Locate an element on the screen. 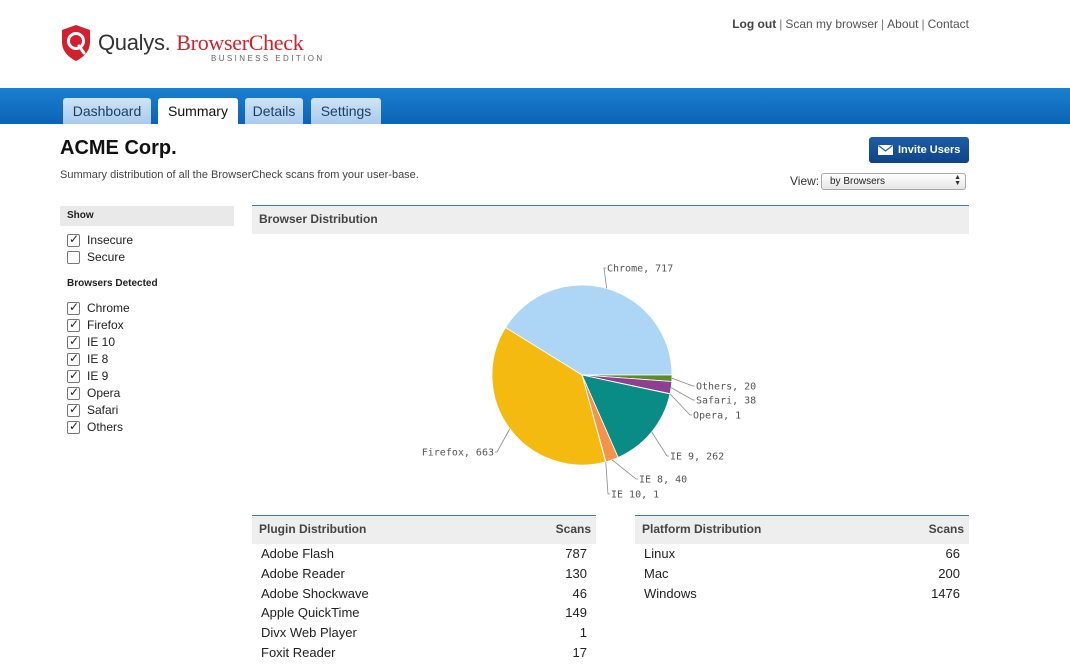 The height and width of the screenshot is (670, 1070). view-label: View: is located at coordinates (805, 181).